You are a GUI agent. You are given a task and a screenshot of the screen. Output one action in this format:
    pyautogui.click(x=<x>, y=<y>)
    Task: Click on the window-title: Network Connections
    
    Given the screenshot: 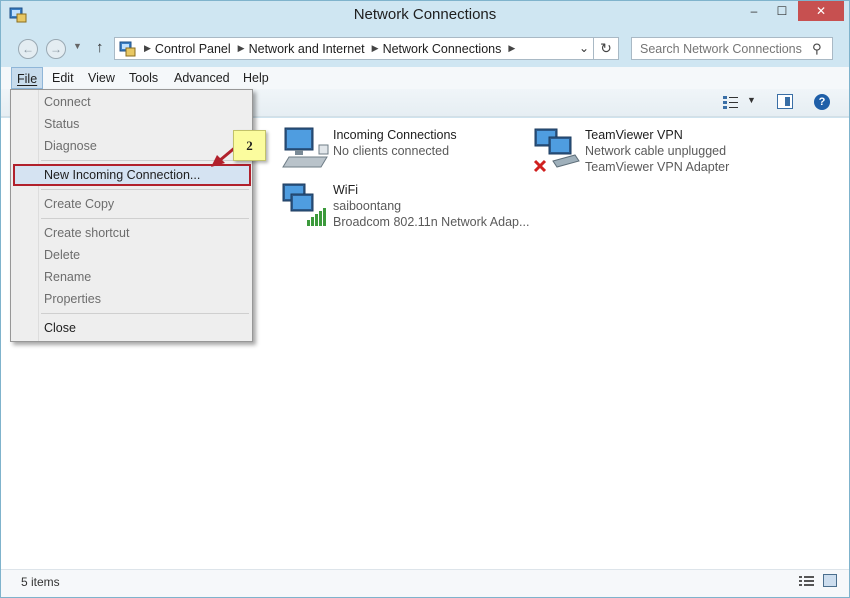 What is the action you would take?
    pyautogui.click(x=425, y=14)
    